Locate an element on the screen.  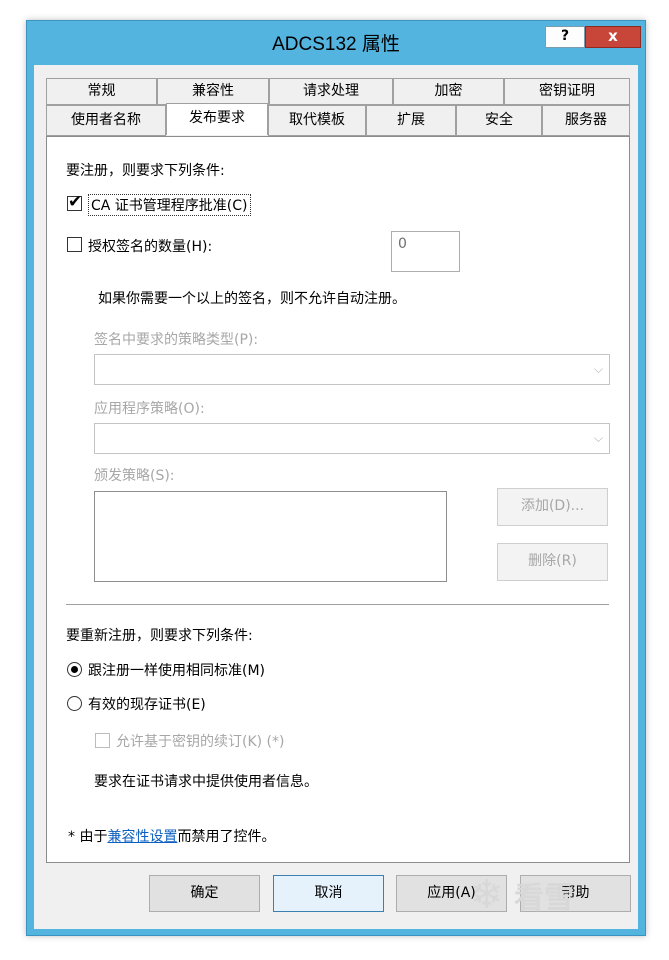
tab-cryptography: 加密 is located at coordinates (448, 91).